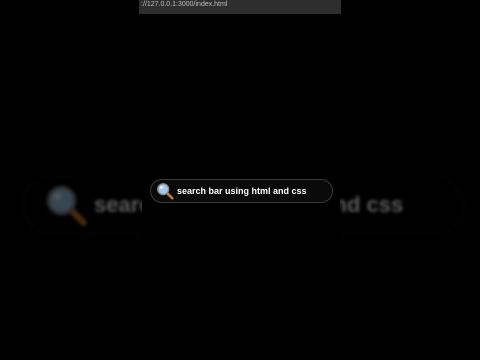 The width and height of the screenshot is (480, 360). What do you see at coordinates (240, 7) in the screenshot?
I see `address-bar: ://127.0.0.1:3000/index.html` at bounding box center [240, 7].